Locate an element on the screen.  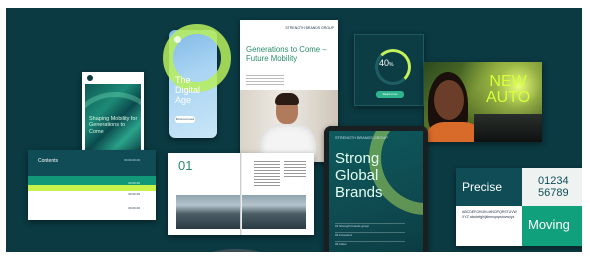
phone-screen: The Digital Age Find out more is located at coordinates (197, 81).